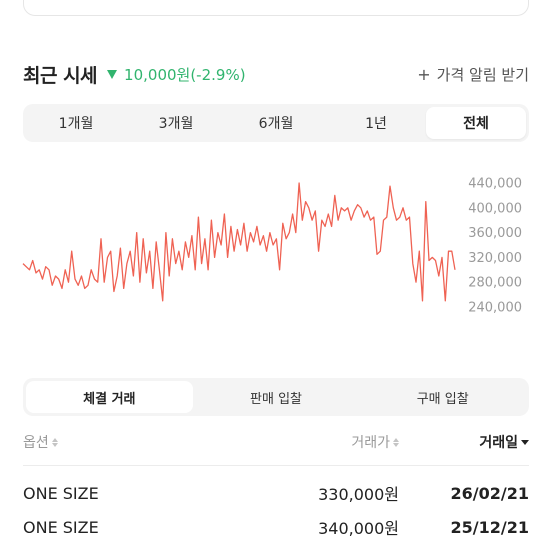 This screenshot has height=552, width=552. Describe the element at coordinates (482, 74) in the screenshot. I see `price-alert-label: 가격 알림 받기` at that location.